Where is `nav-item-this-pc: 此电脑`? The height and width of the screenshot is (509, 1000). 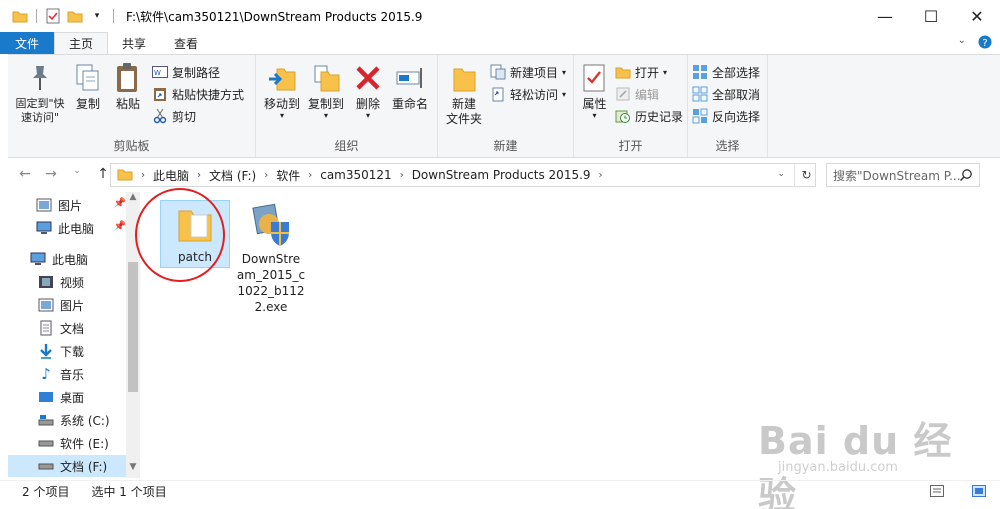 nav-item-this-pc: 此电脑 is located at coordinates (78, 259).